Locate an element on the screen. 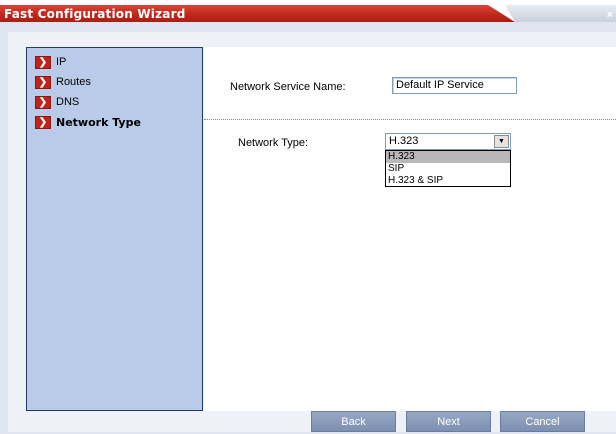 The image size is (616, 434). nav-item-label: Network Type is located at coordinates (98, 122).